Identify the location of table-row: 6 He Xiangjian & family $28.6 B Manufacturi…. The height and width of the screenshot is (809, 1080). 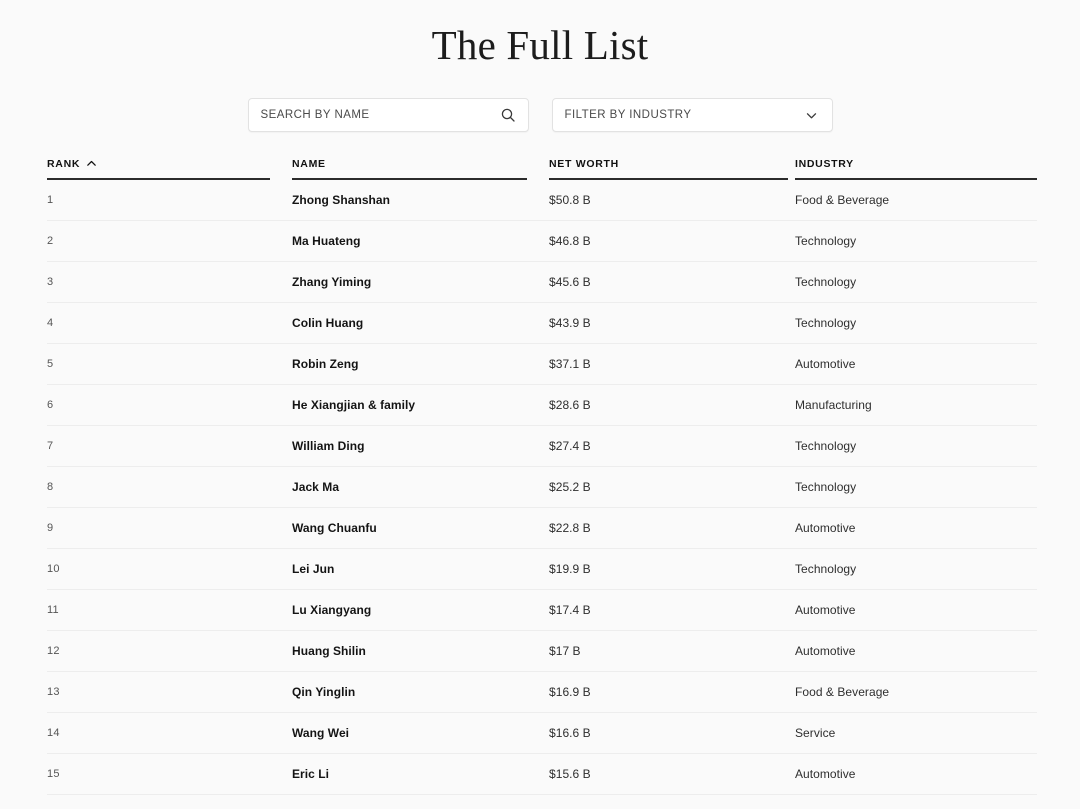
(542, 405).